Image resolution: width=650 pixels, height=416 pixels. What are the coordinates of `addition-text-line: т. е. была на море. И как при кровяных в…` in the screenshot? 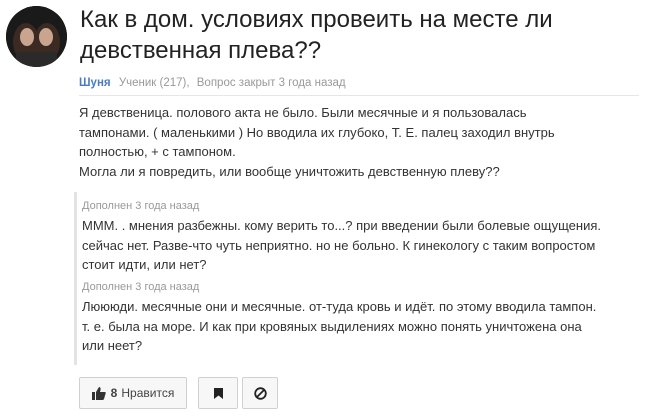 It's located at (332, 326).